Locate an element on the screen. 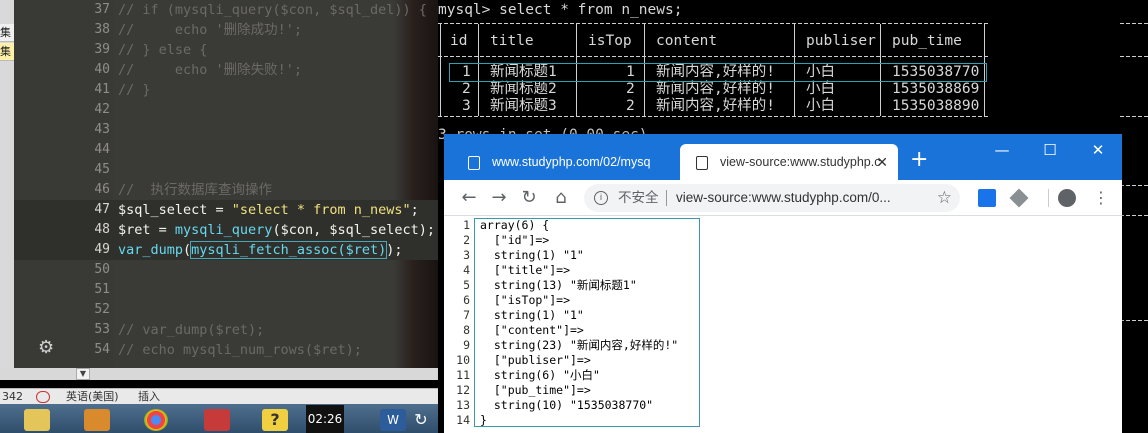 The height and width of the screenshot is (433, 1148). menu-kebab-icon: ⋮ is located at coordinates (1101, 198).